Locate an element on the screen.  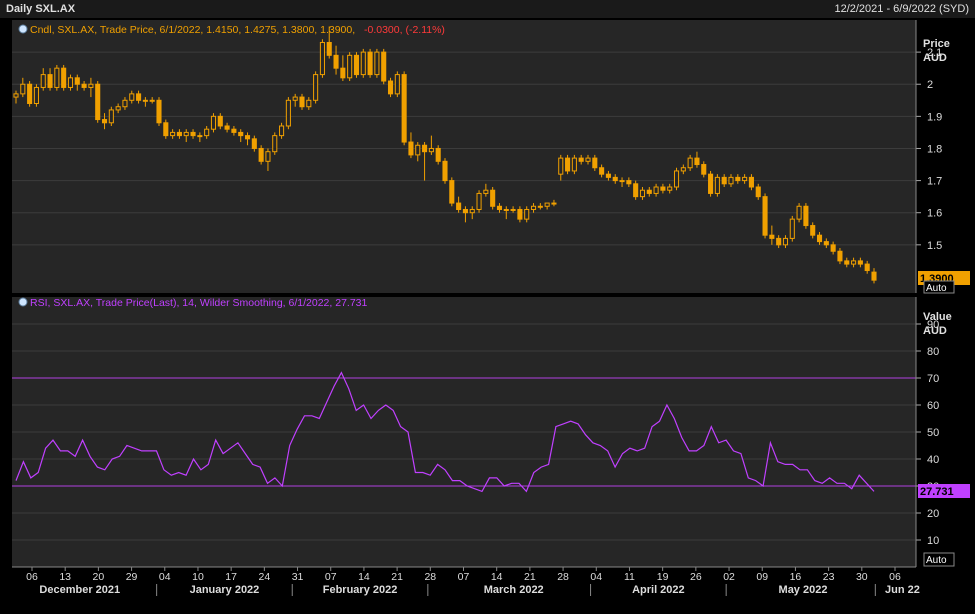
x-tick-label: 14 is located at coordinates (364, 577).